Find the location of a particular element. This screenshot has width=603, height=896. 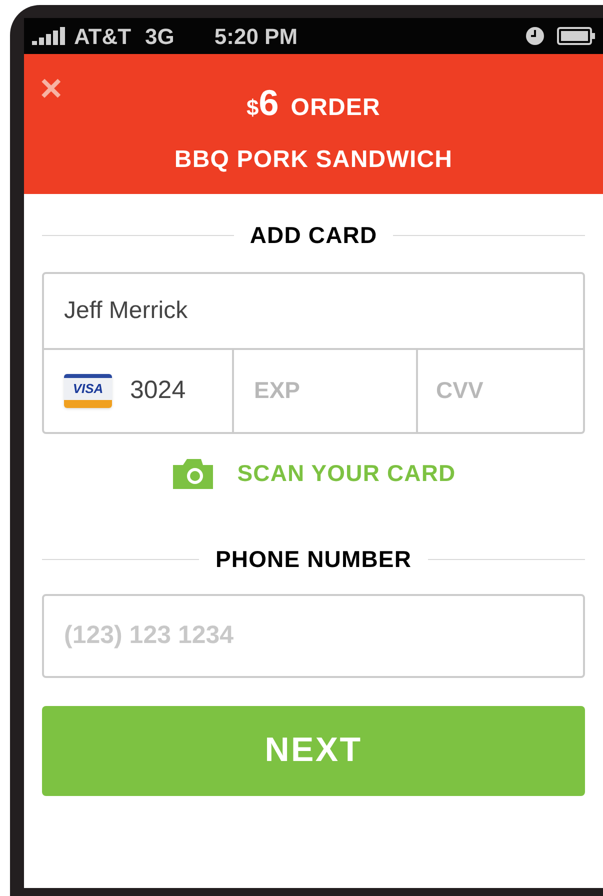

next-button: NEXT is located at coordinates (313, 751).